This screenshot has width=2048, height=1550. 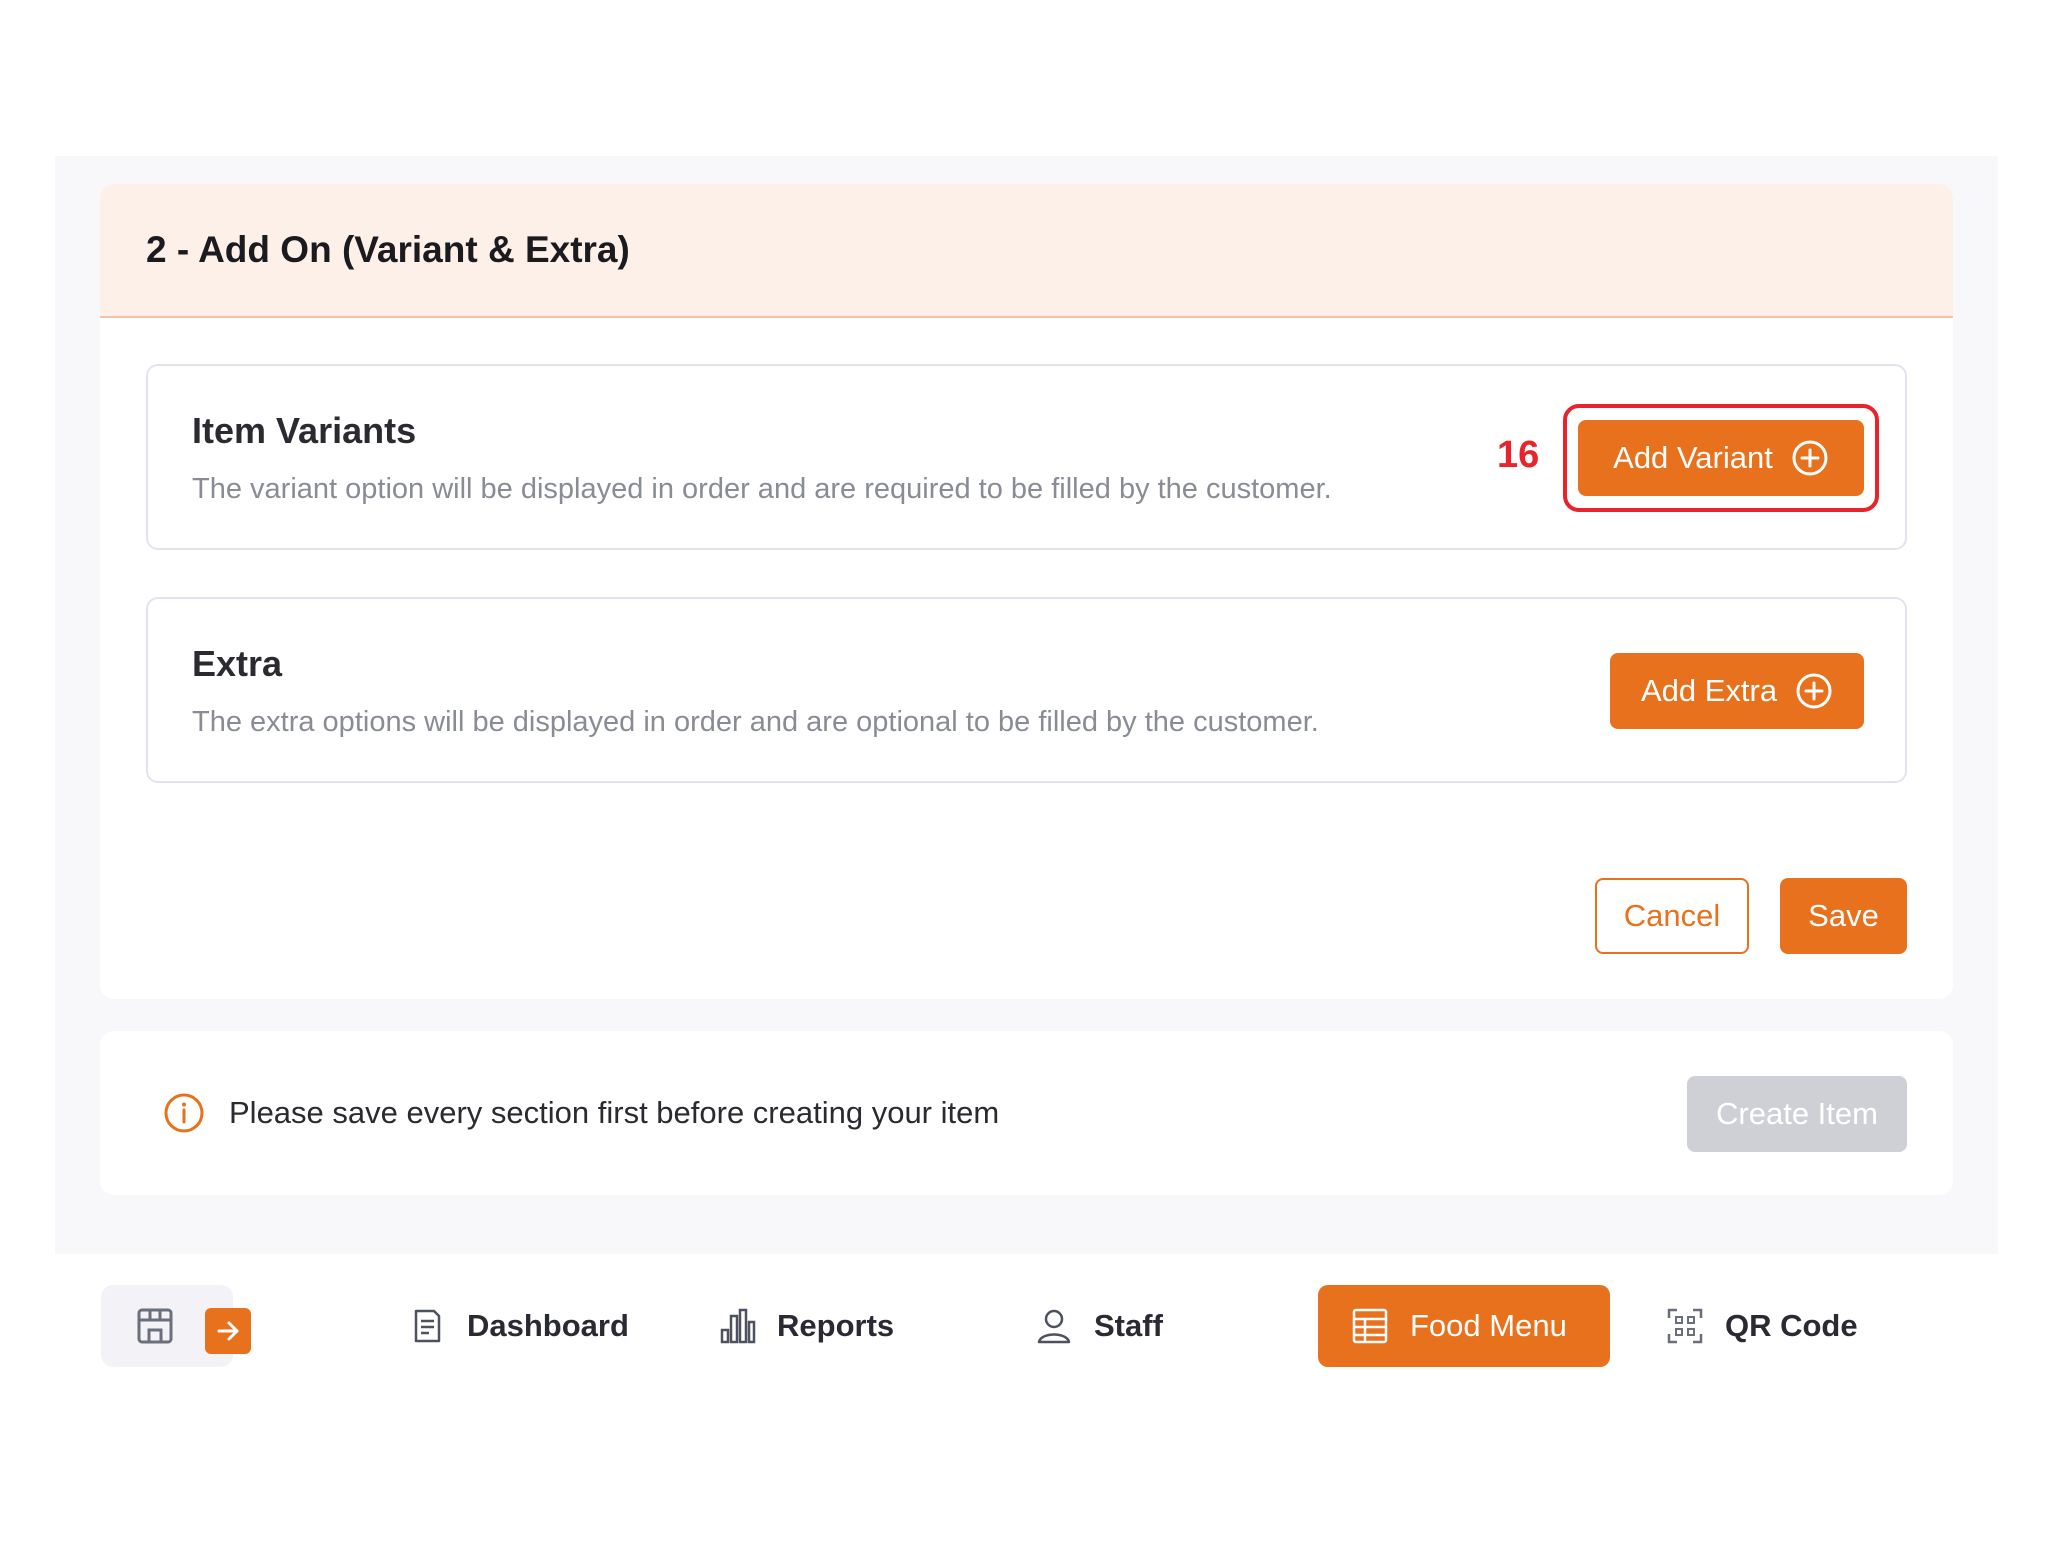 What do you see at coordinates (237, 663) in the screenshot?
I see `extra-title: Extra` at bounding box center [237, 663].